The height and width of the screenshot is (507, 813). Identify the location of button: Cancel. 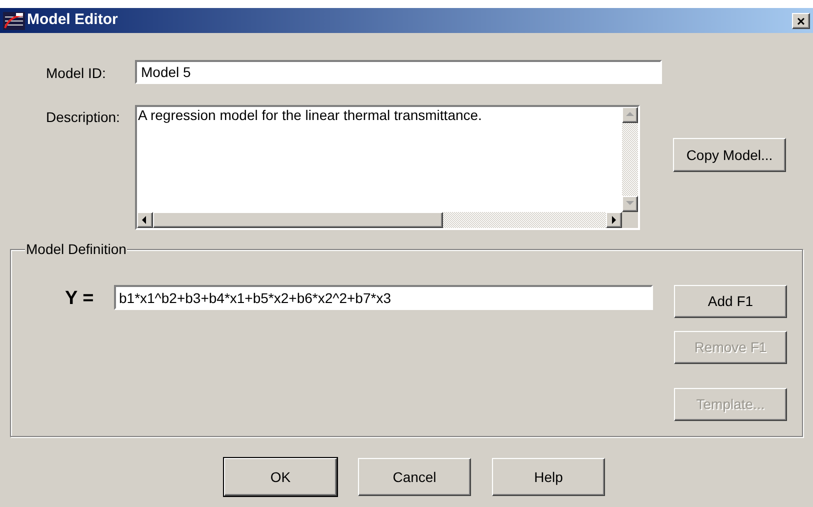
(414, 477).